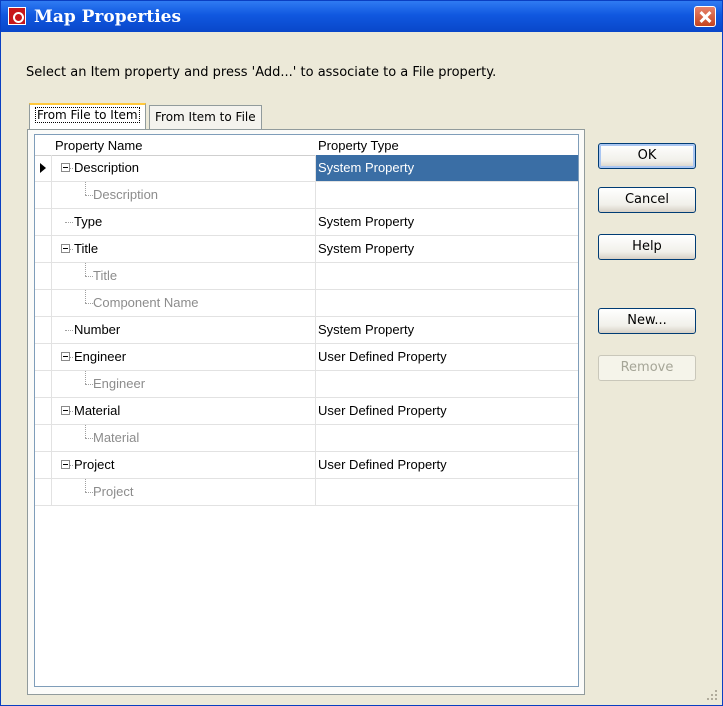 The width and height of the screenshot is (723, 706). I want to click on property-name: Title, so click(86, 248).